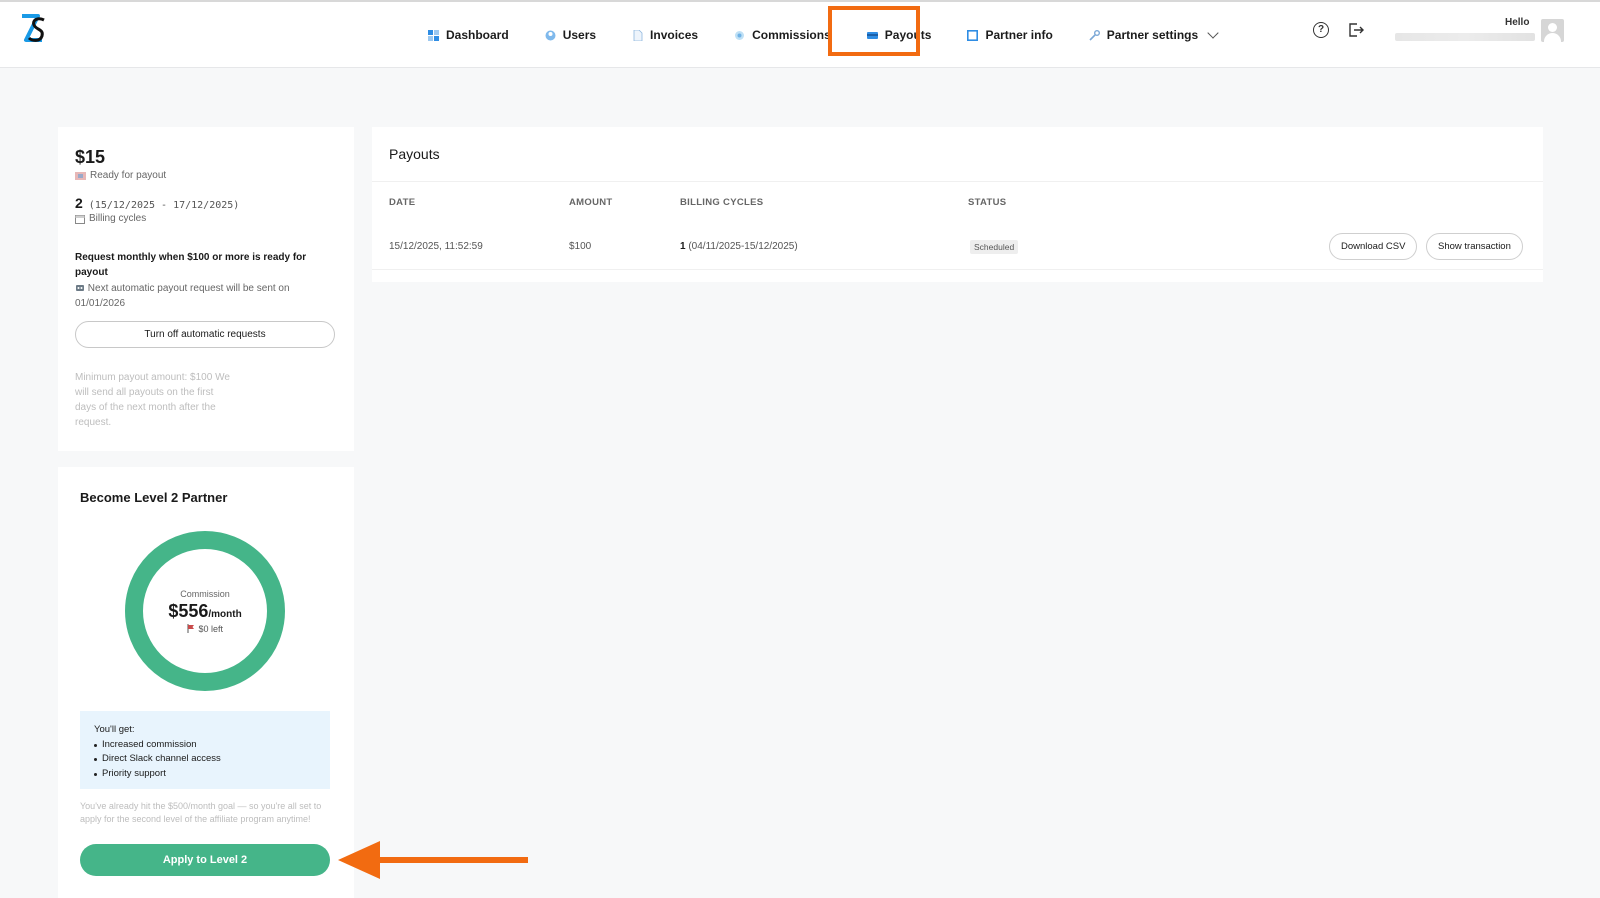 This screenshot has width=1600, height=898. Describe the element at coordinates (791, 35) in the screenshot. I see `nav-label: Commissions` at that location.